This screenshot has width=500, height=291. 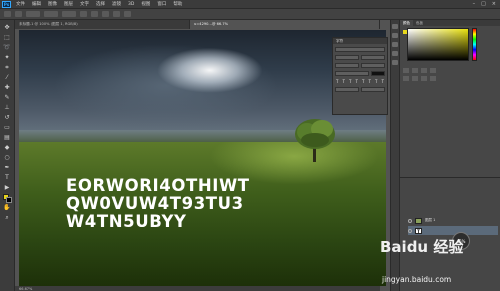 I want to click on layer-thumbnail, so click(x=418, y=220).